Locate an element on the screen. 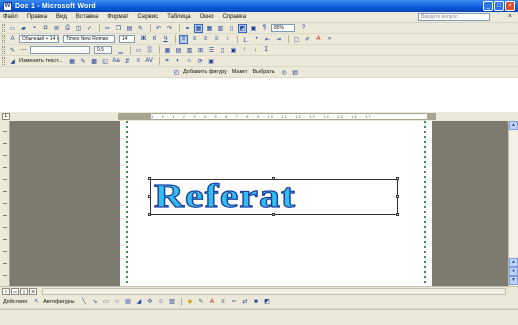  email-icon: ✉ is located at coordinates (56, 28).